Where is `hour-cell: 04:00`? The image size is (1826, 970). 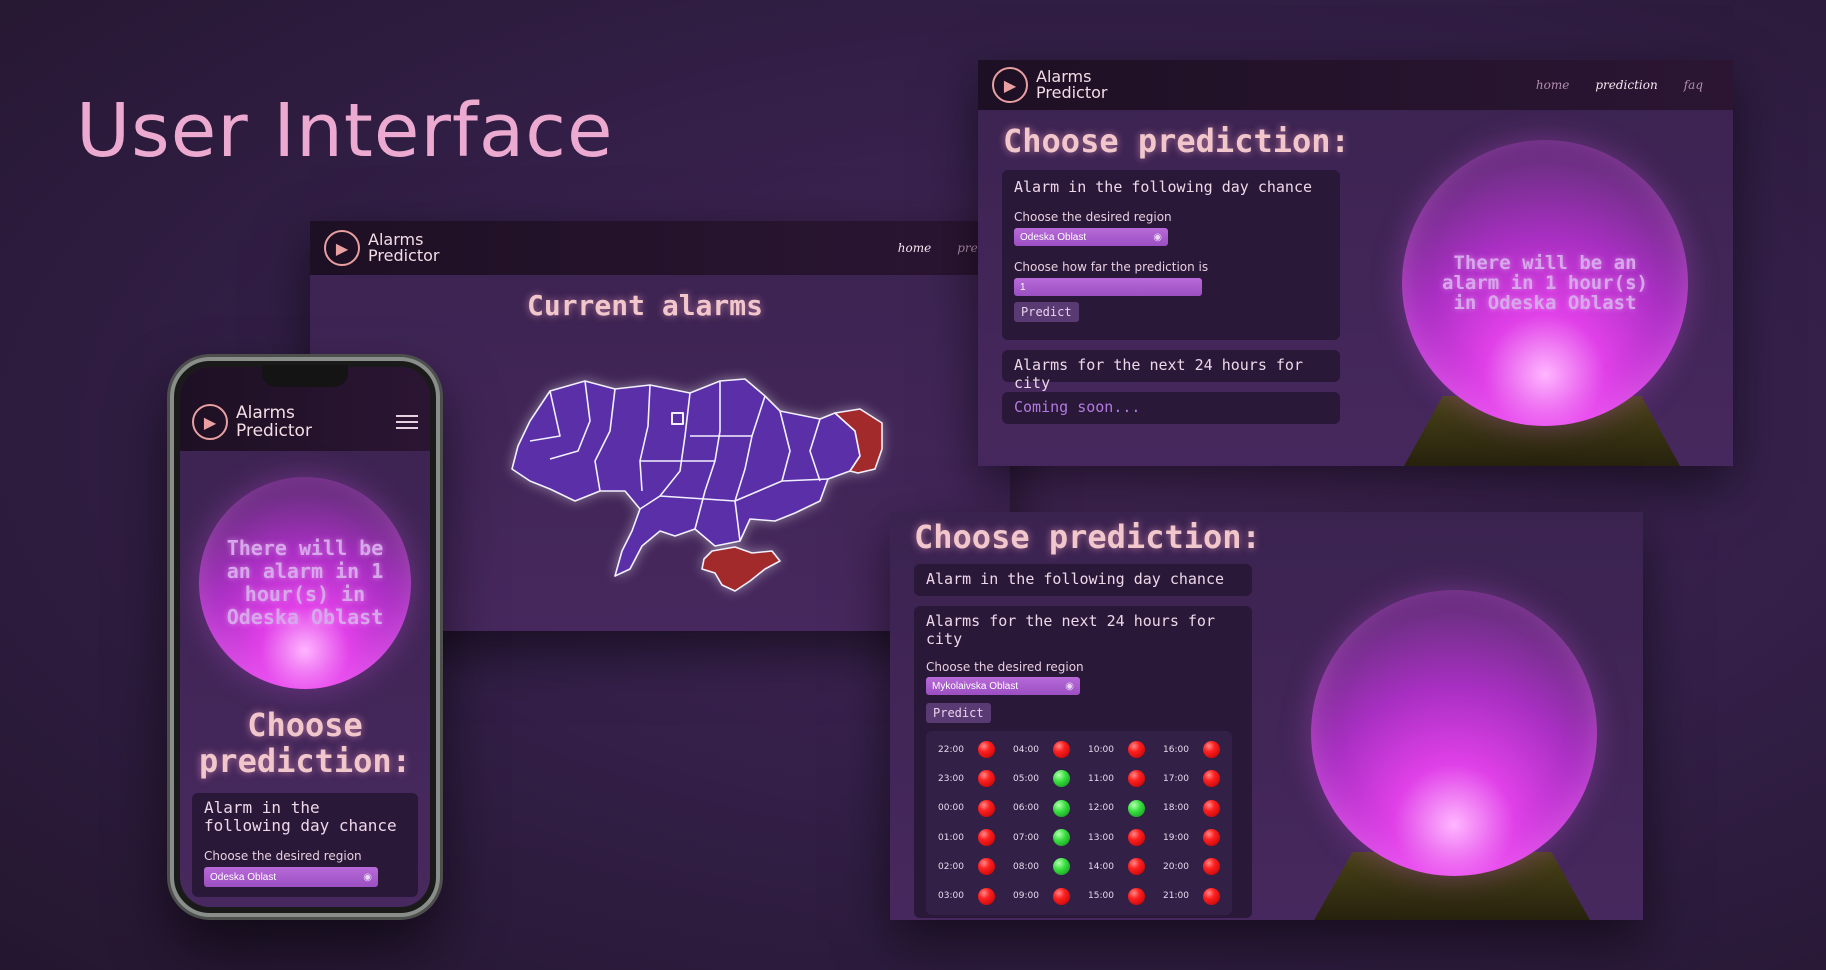
hour-cell: 04:00 is located at coordinates (1041, 749).